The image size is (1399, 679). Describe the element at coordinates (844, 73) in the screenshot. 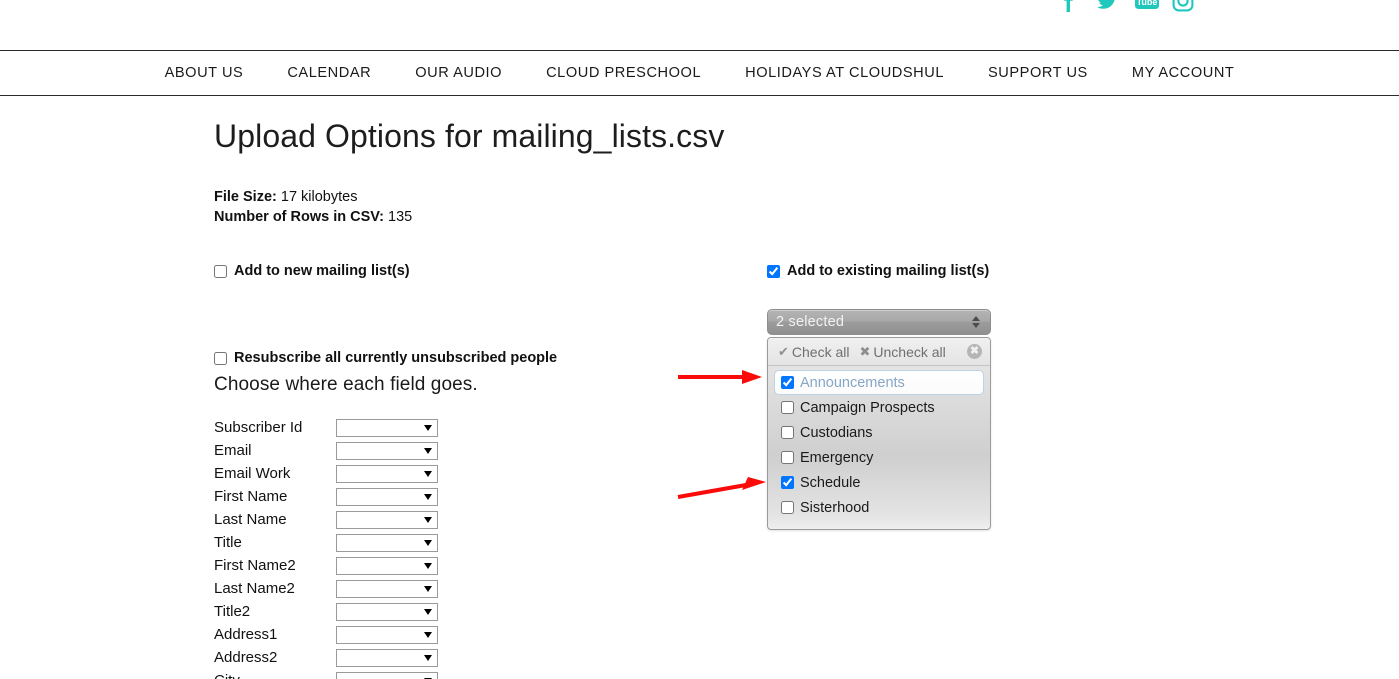

I see `nav-item-holidays-at-cloudshul: HOLIDAYS AT CLOUDSHUL` at that location.